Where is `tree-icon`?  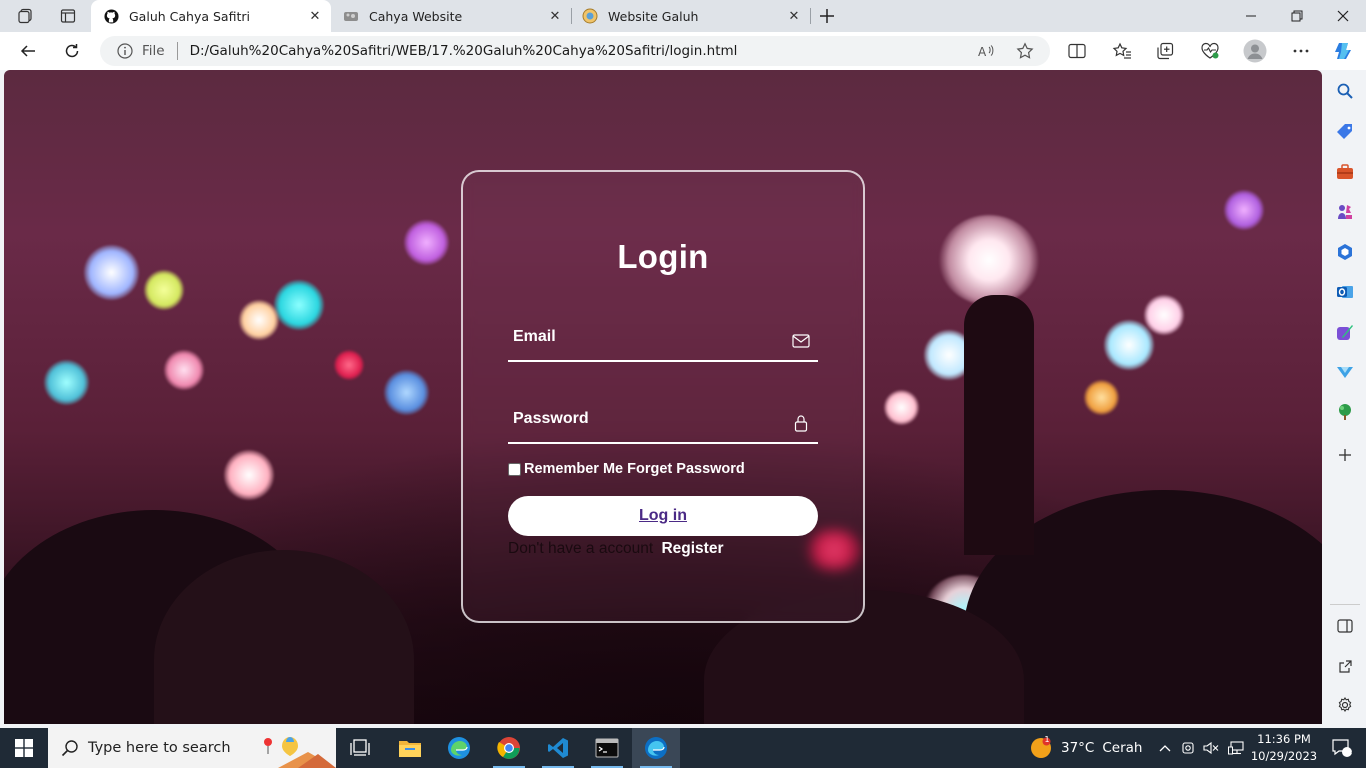
tree-icon is located at coordinates (1345, 412).